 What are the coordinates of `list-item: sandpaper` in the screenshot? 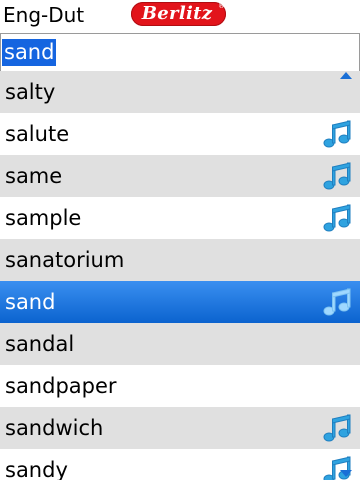 It's located at (180, 386).